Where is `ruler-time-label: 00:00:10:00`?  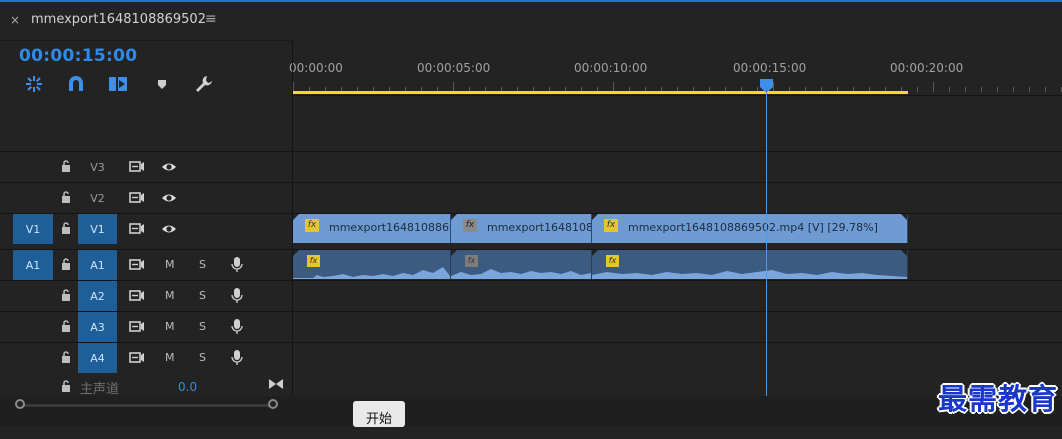 ruler-time-label: 00:00:10:00 is located at coordinates (611, 68).